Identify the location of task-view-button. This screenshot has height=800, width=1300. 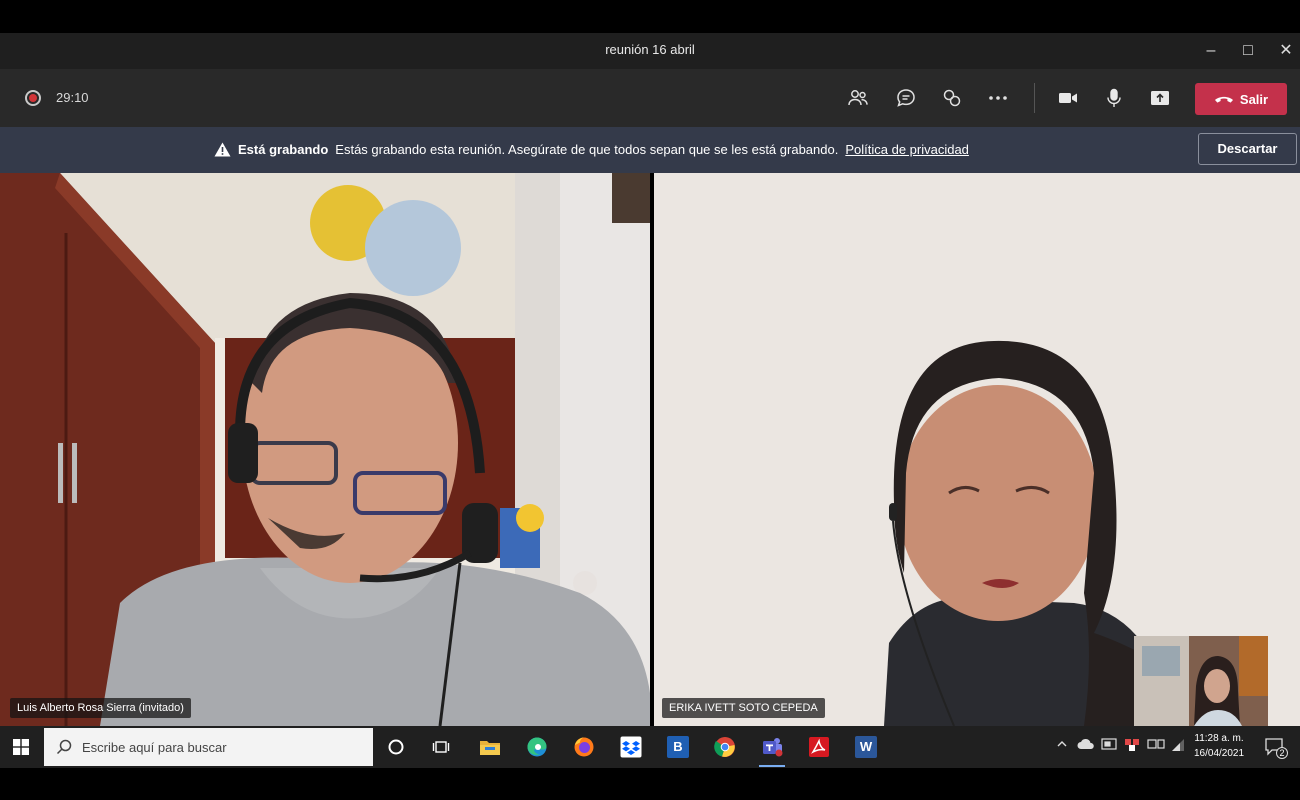
(442, 747).